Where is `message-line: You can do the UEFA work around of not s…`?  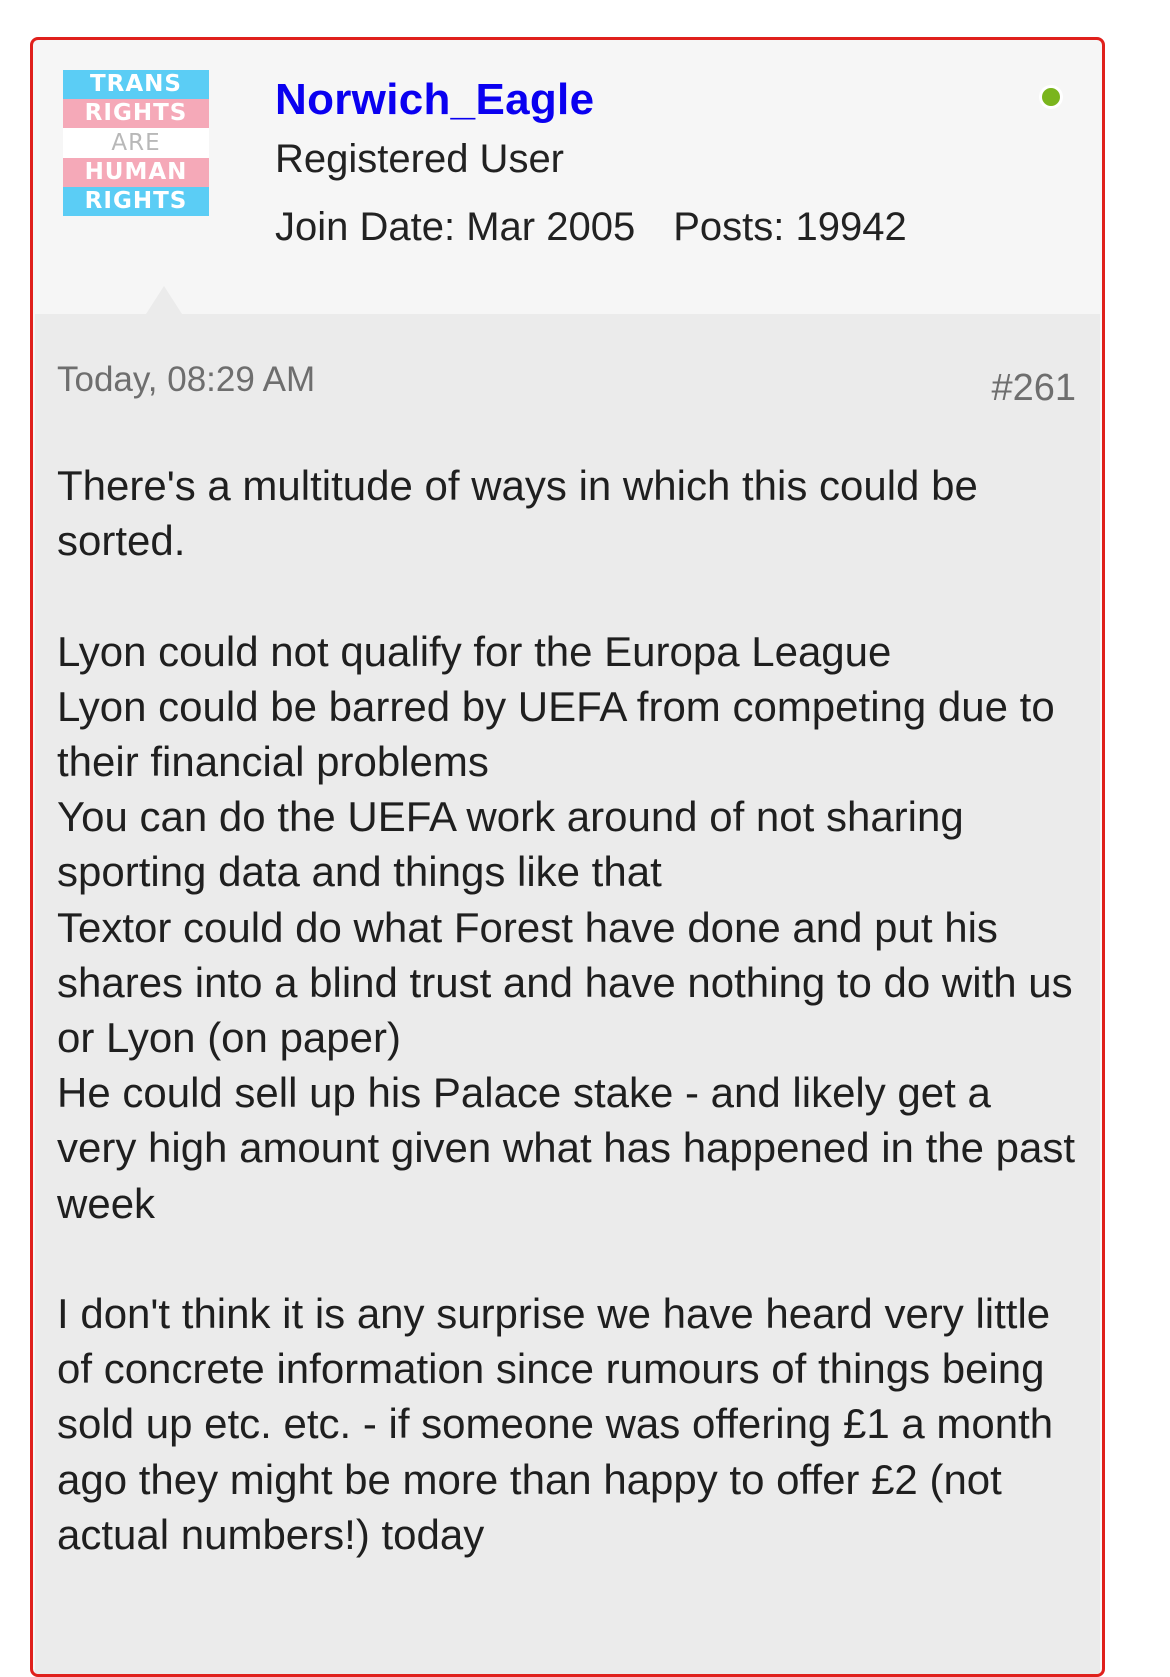
message-line: You can do the UEFA work around of not s… is located at coordinates (516, 844).